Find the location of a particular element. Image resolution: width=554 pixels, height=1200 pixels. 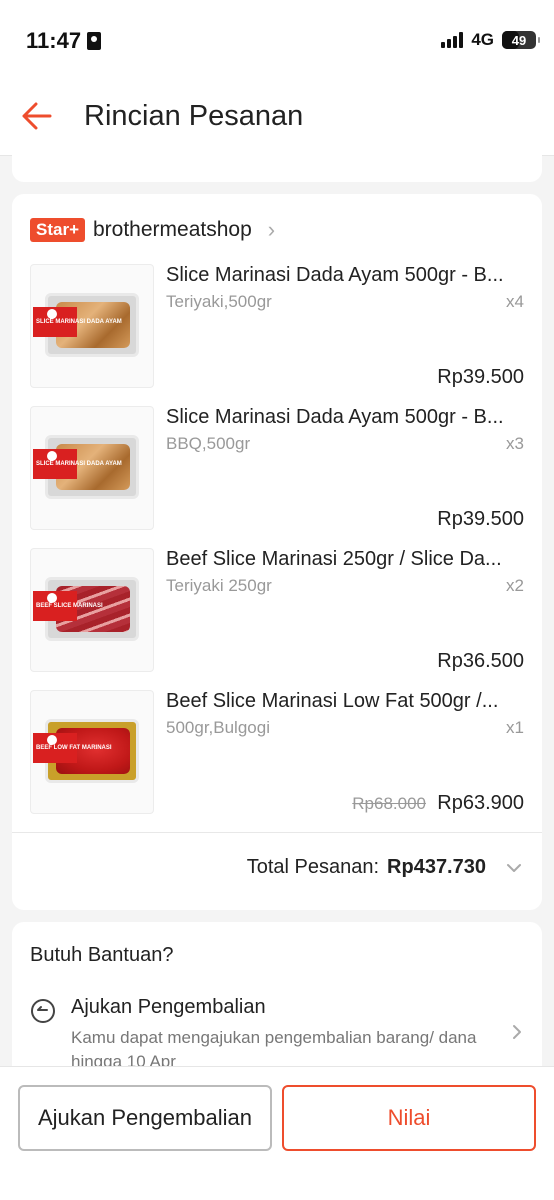

battery-percent: 49 is located at coordinates (519, 40).